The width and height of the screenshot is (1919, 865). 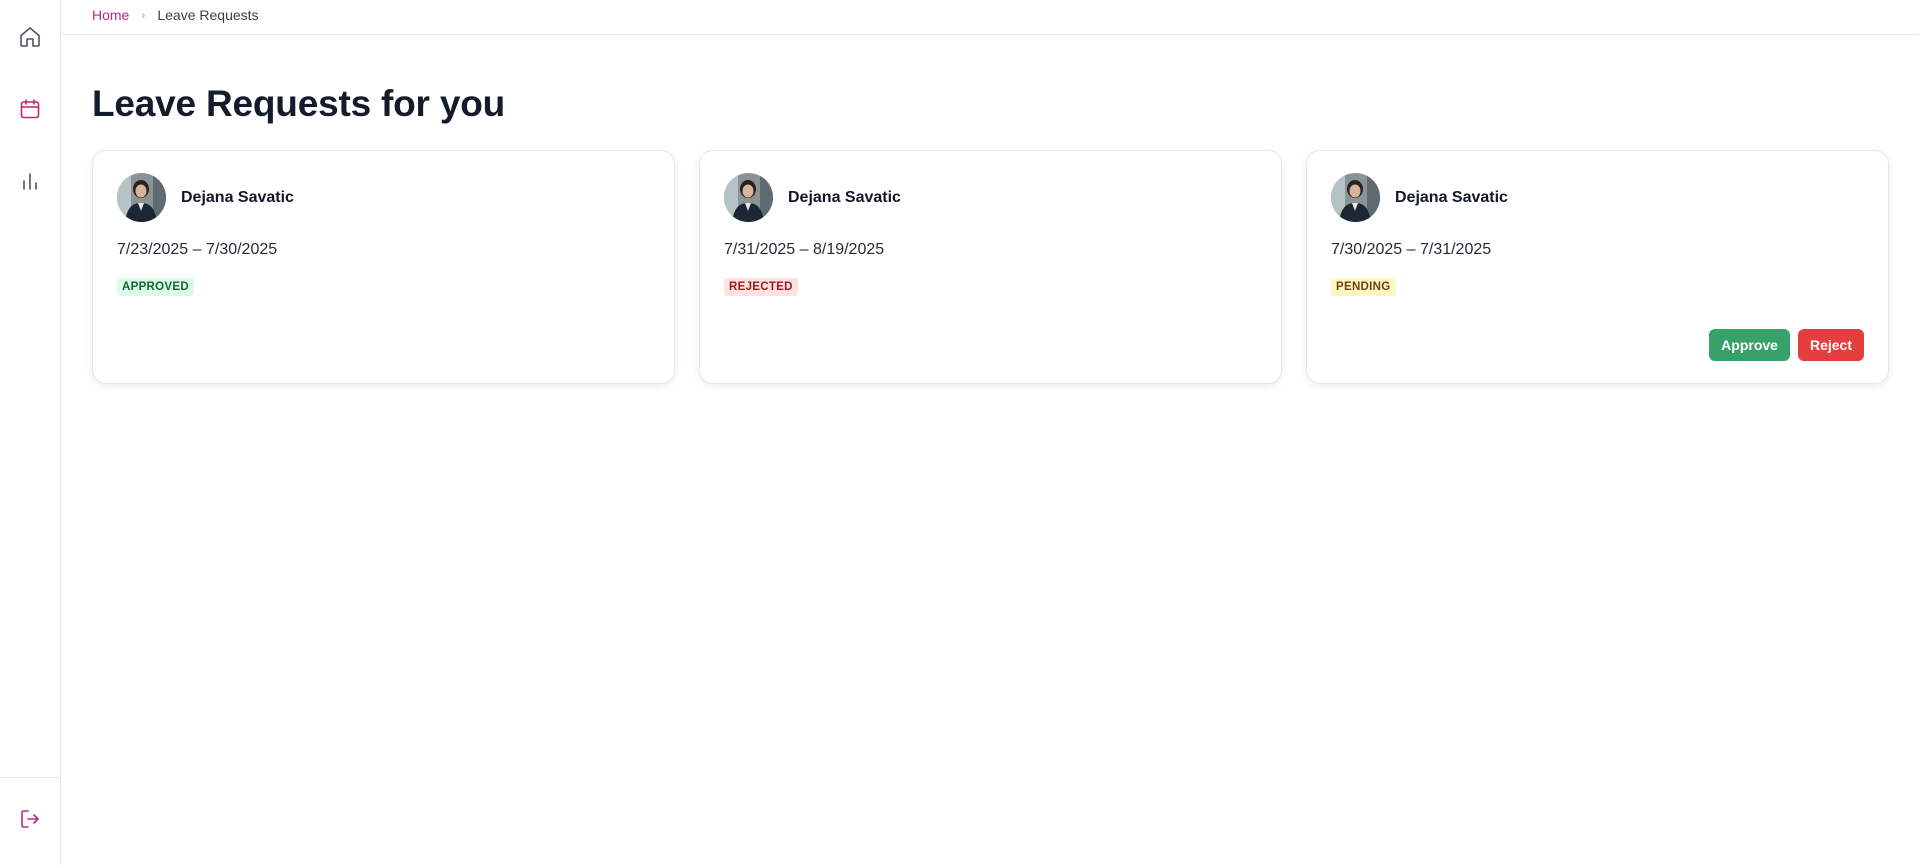 I want to click on status-badge: PENDING, so click(x=1363, y=287).